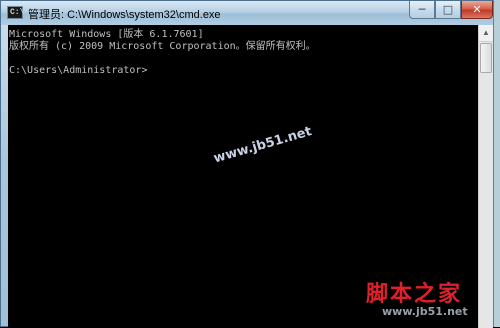  I want to click on close-button: ✕, so click(477, 10).